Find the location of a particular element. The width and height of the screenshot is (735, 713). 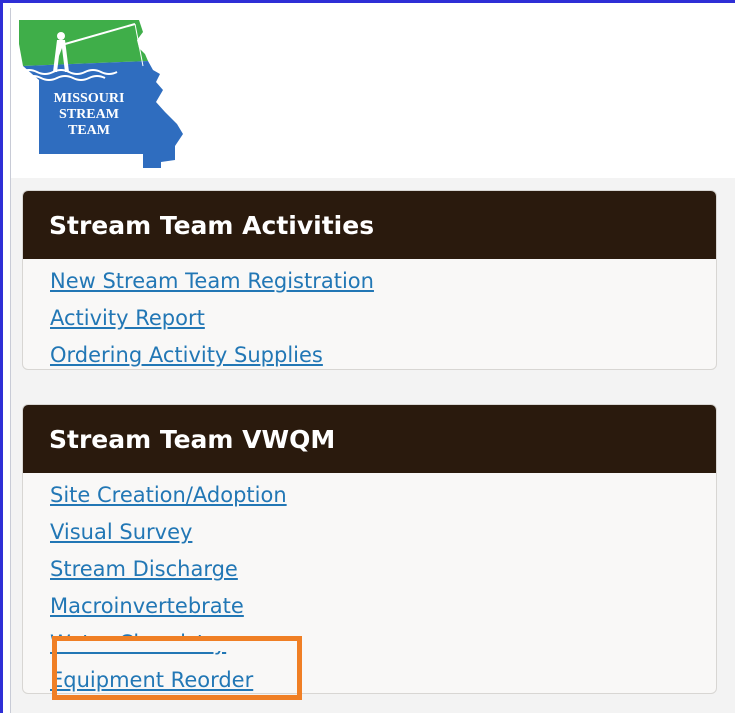

list-item: Site Creation/Adoption is located at coordinates (383, 495).